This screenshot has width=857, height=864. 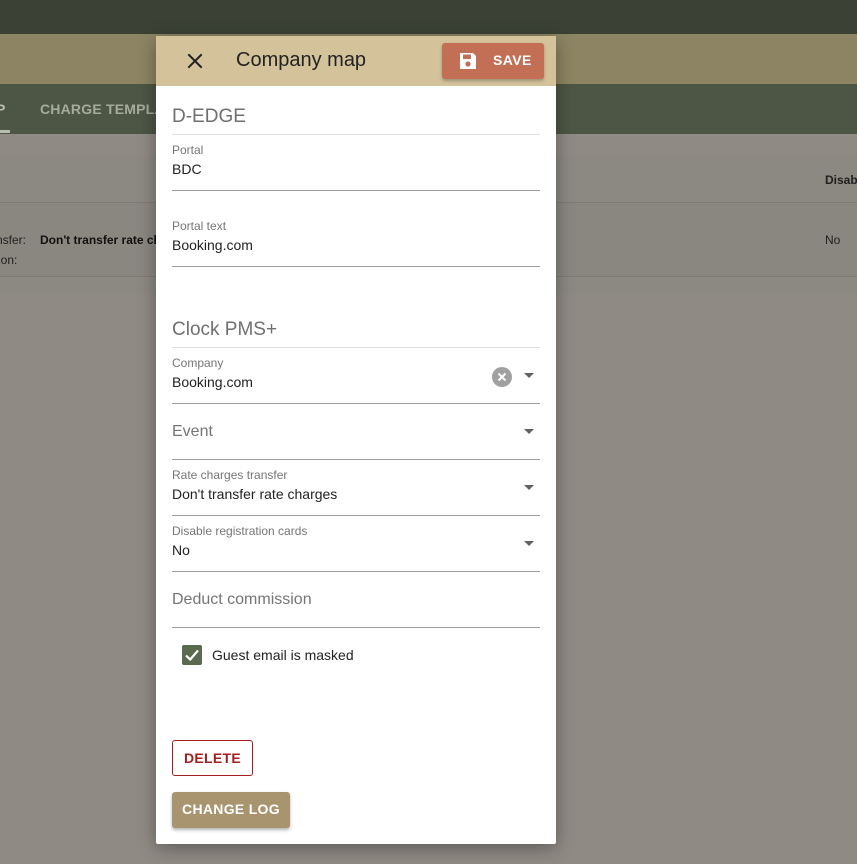 I want to click on dialog-header: Company map SAVE, so click(x=356, y=61).